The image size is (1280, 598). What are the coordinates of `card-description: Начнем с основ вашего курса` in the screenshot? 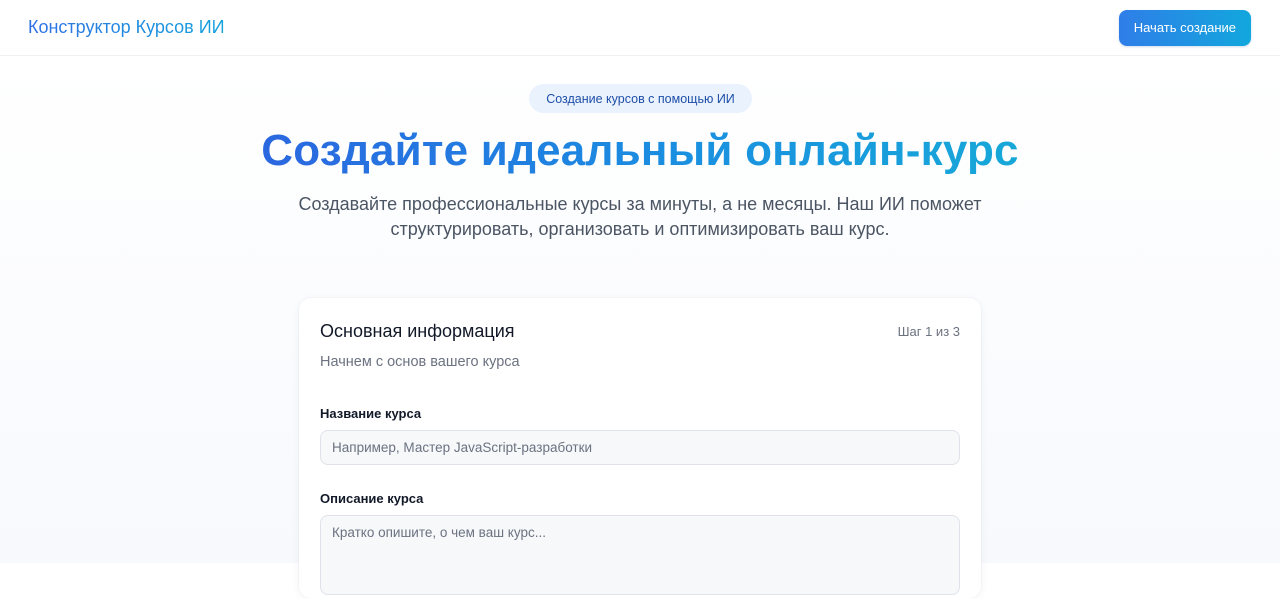 It's located at (420, 362).